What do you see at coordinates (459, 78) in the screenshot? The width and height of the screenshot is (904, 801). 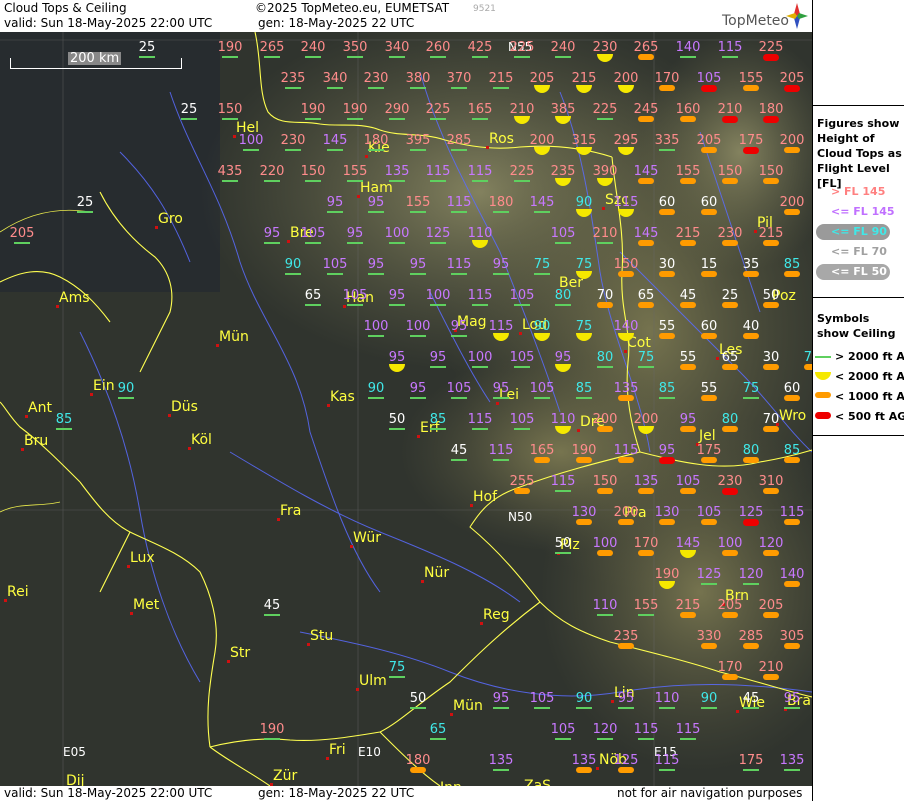 I see `cloud-top-value: 370` at bounding box center [459, 78].